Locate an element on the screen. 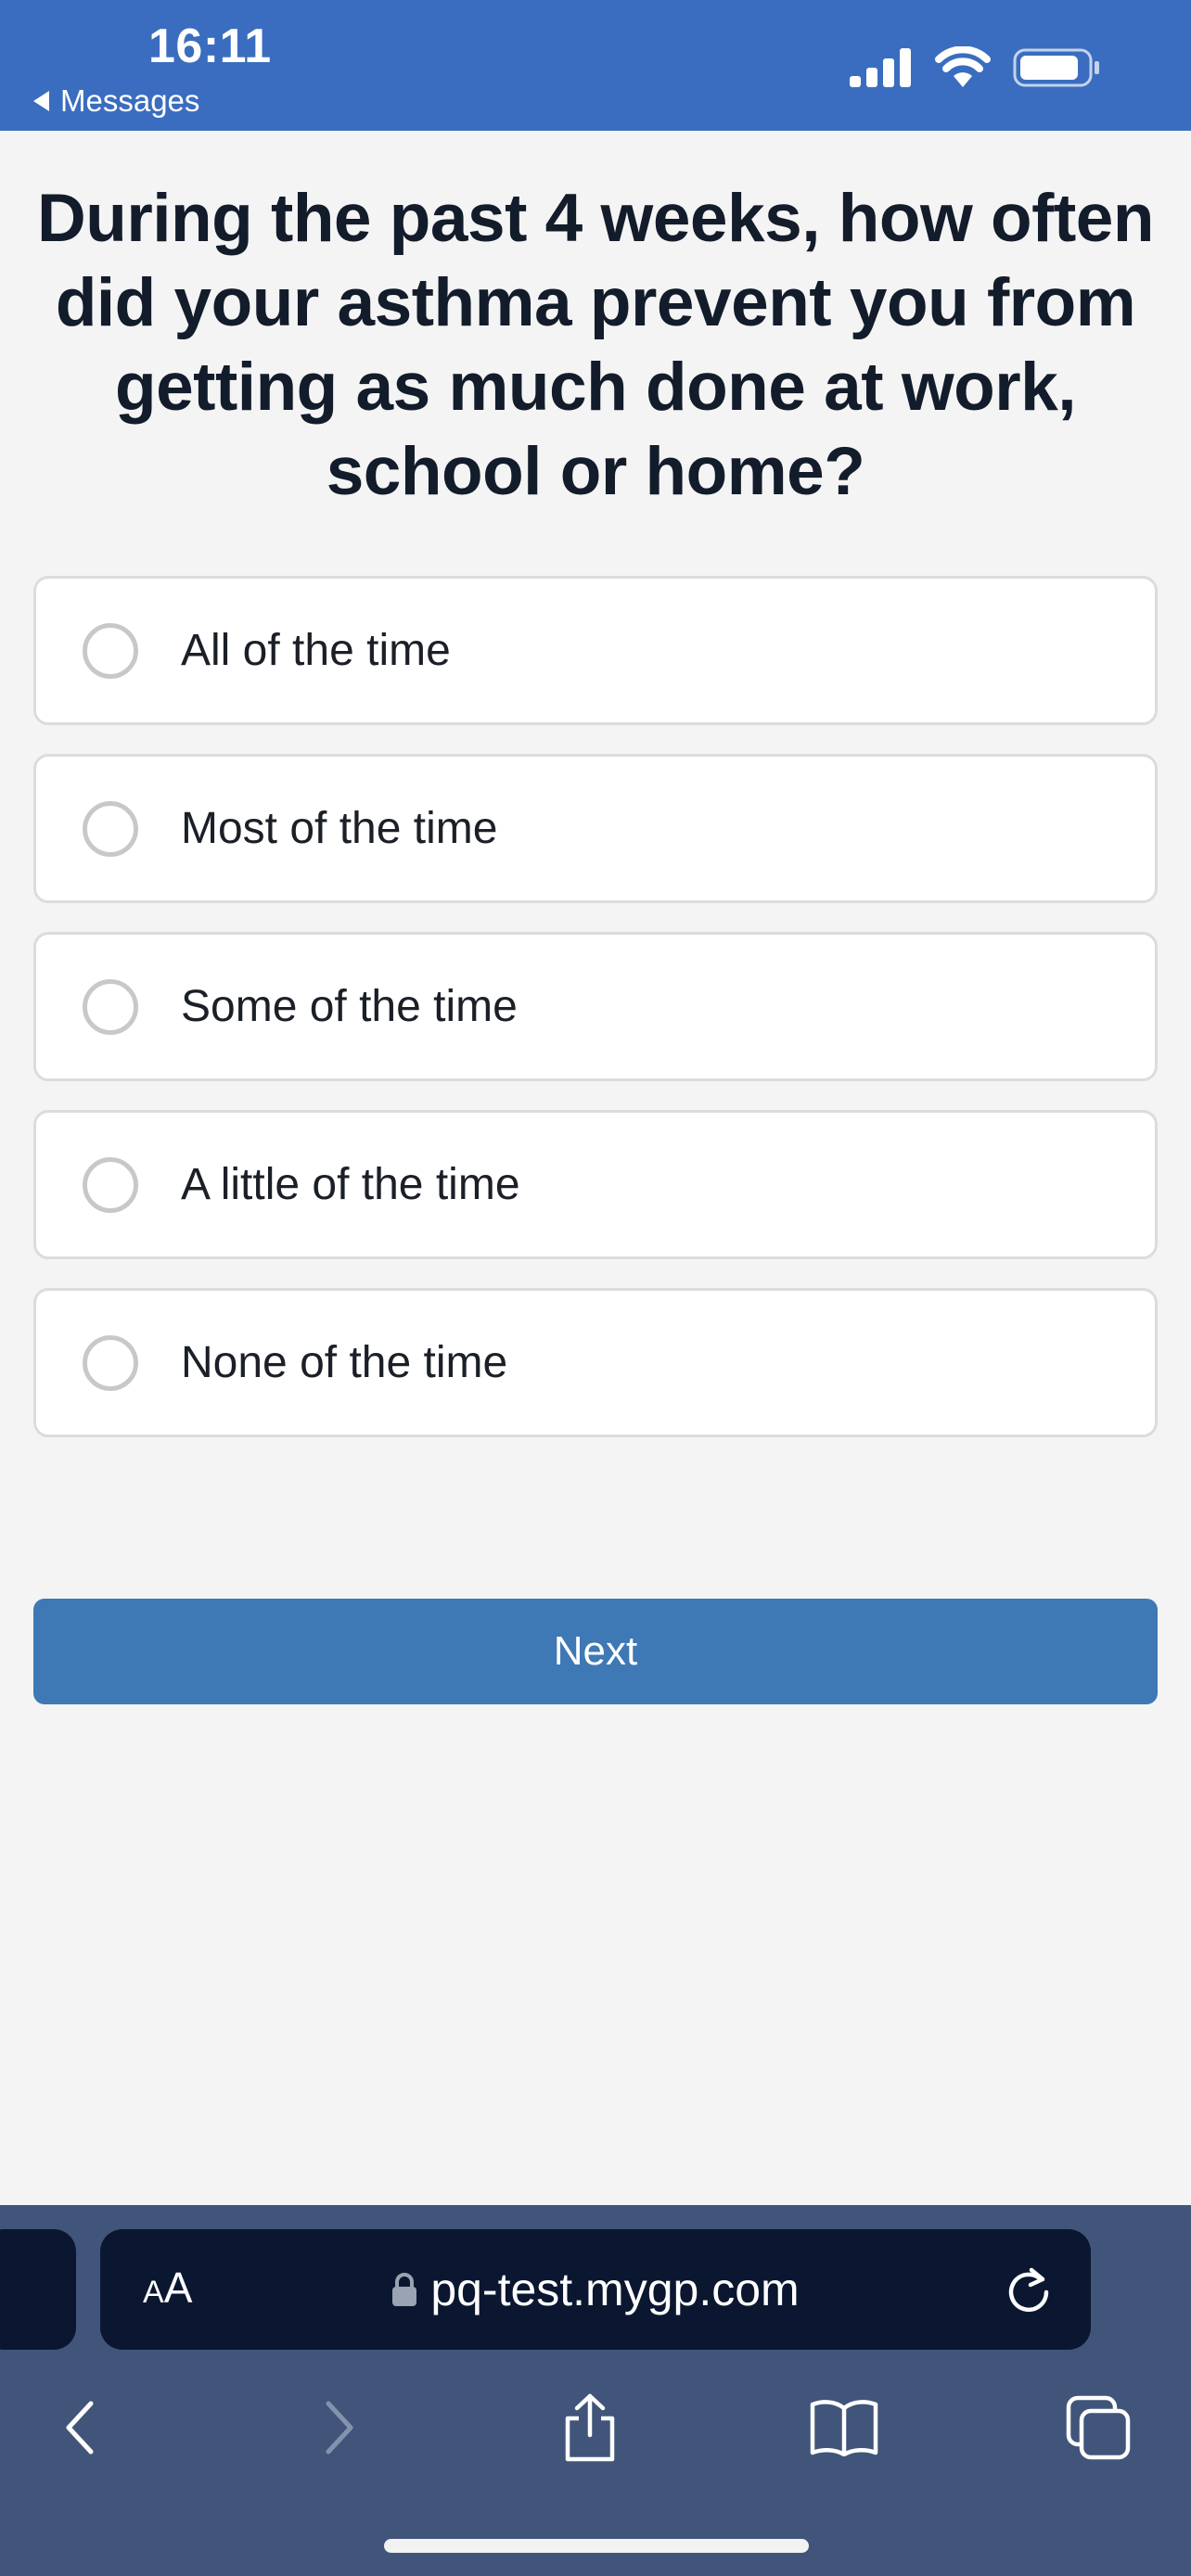  back-icon is located at coordinates (80, 2428).